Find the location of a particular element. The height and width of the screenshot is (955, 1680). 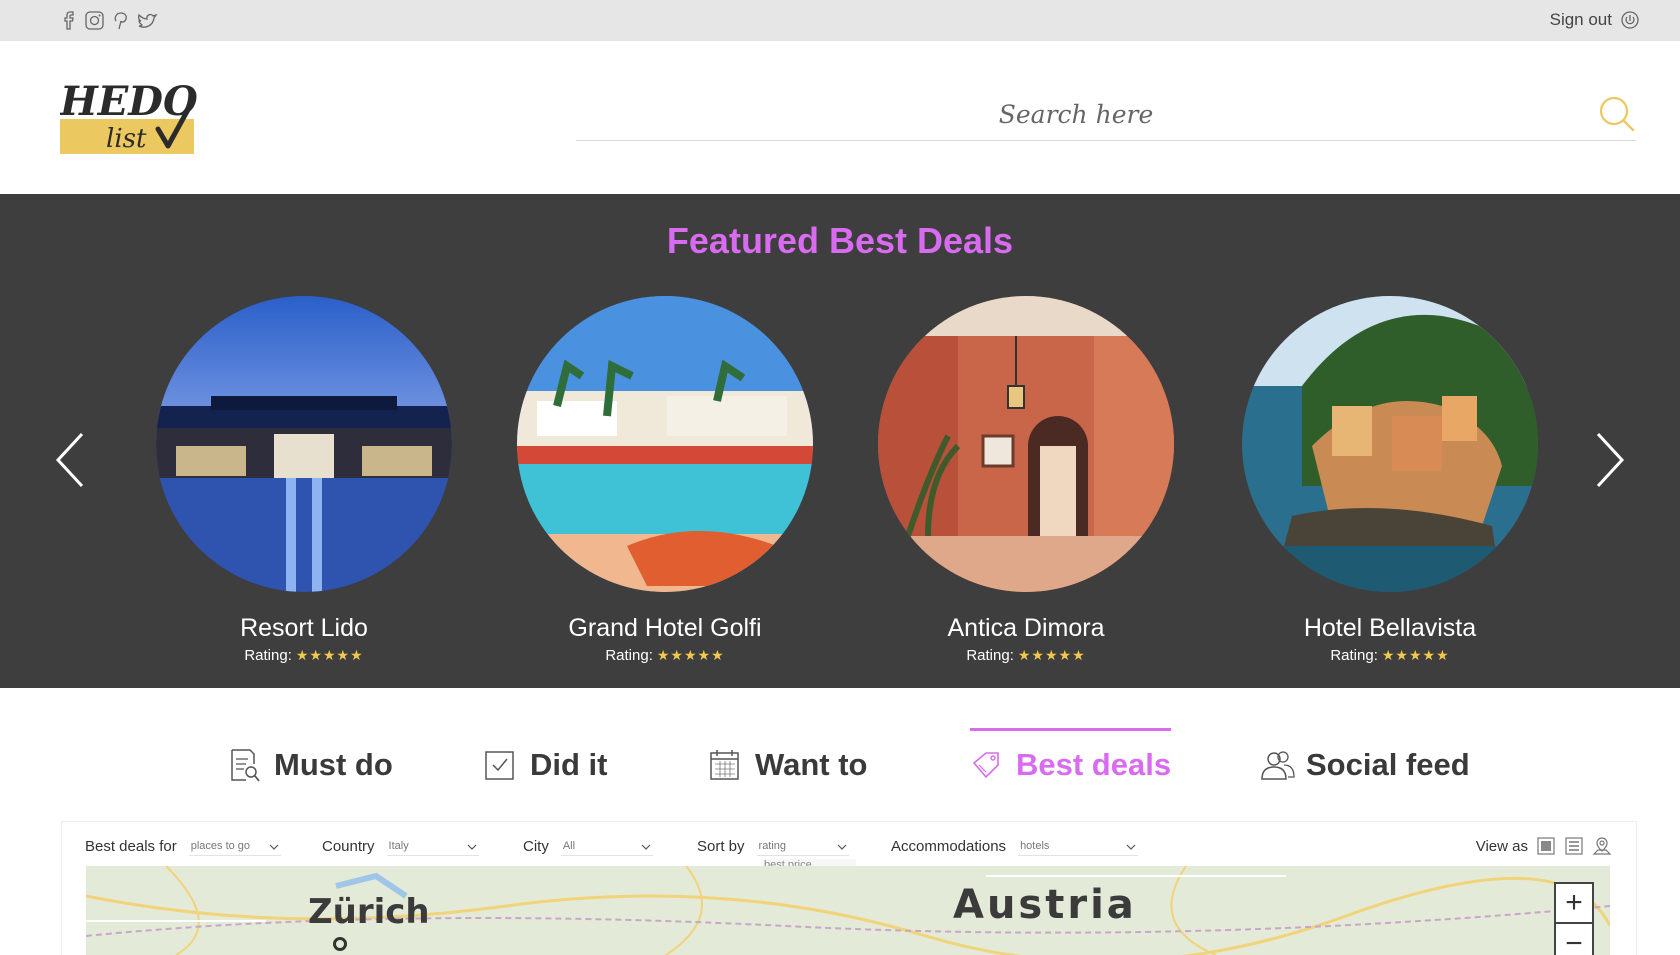

zoom-out-button: − is located at coordinates (1574, 939).